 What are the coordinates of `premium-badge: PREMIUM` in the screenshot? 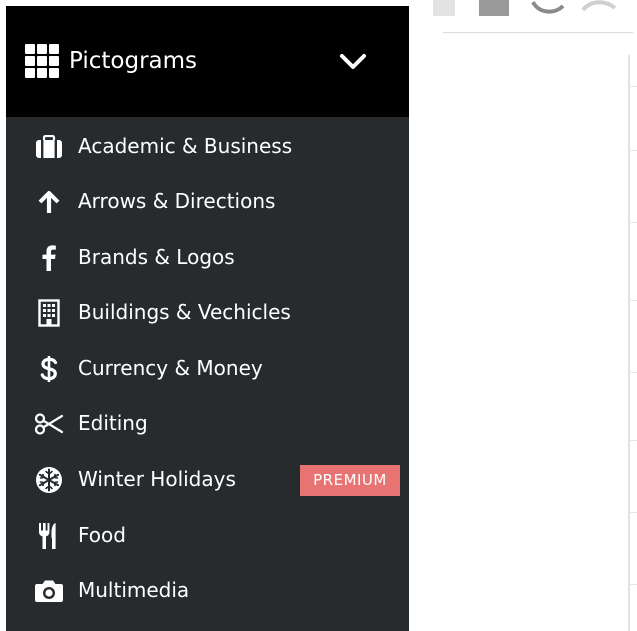 It's located at (350, 480).